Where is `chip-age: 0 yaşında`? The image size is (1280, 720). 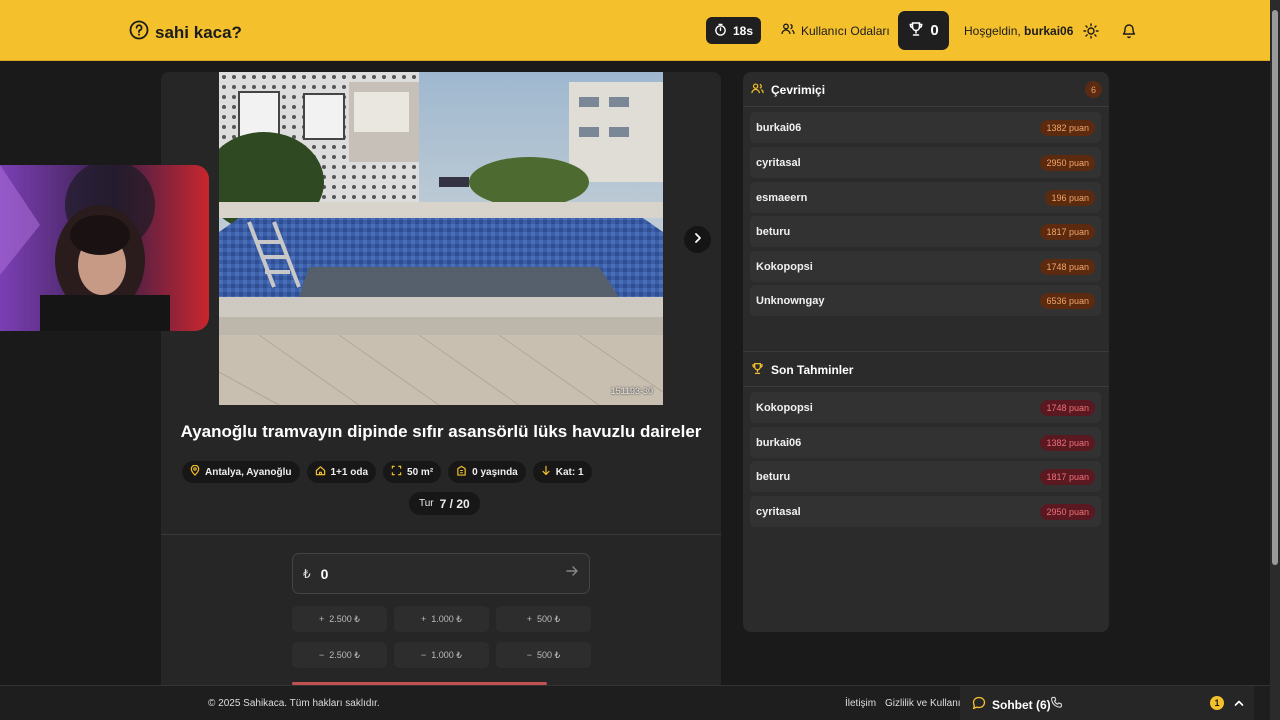
chip-age: 0 yaşında is located at coordinates (487, 472).